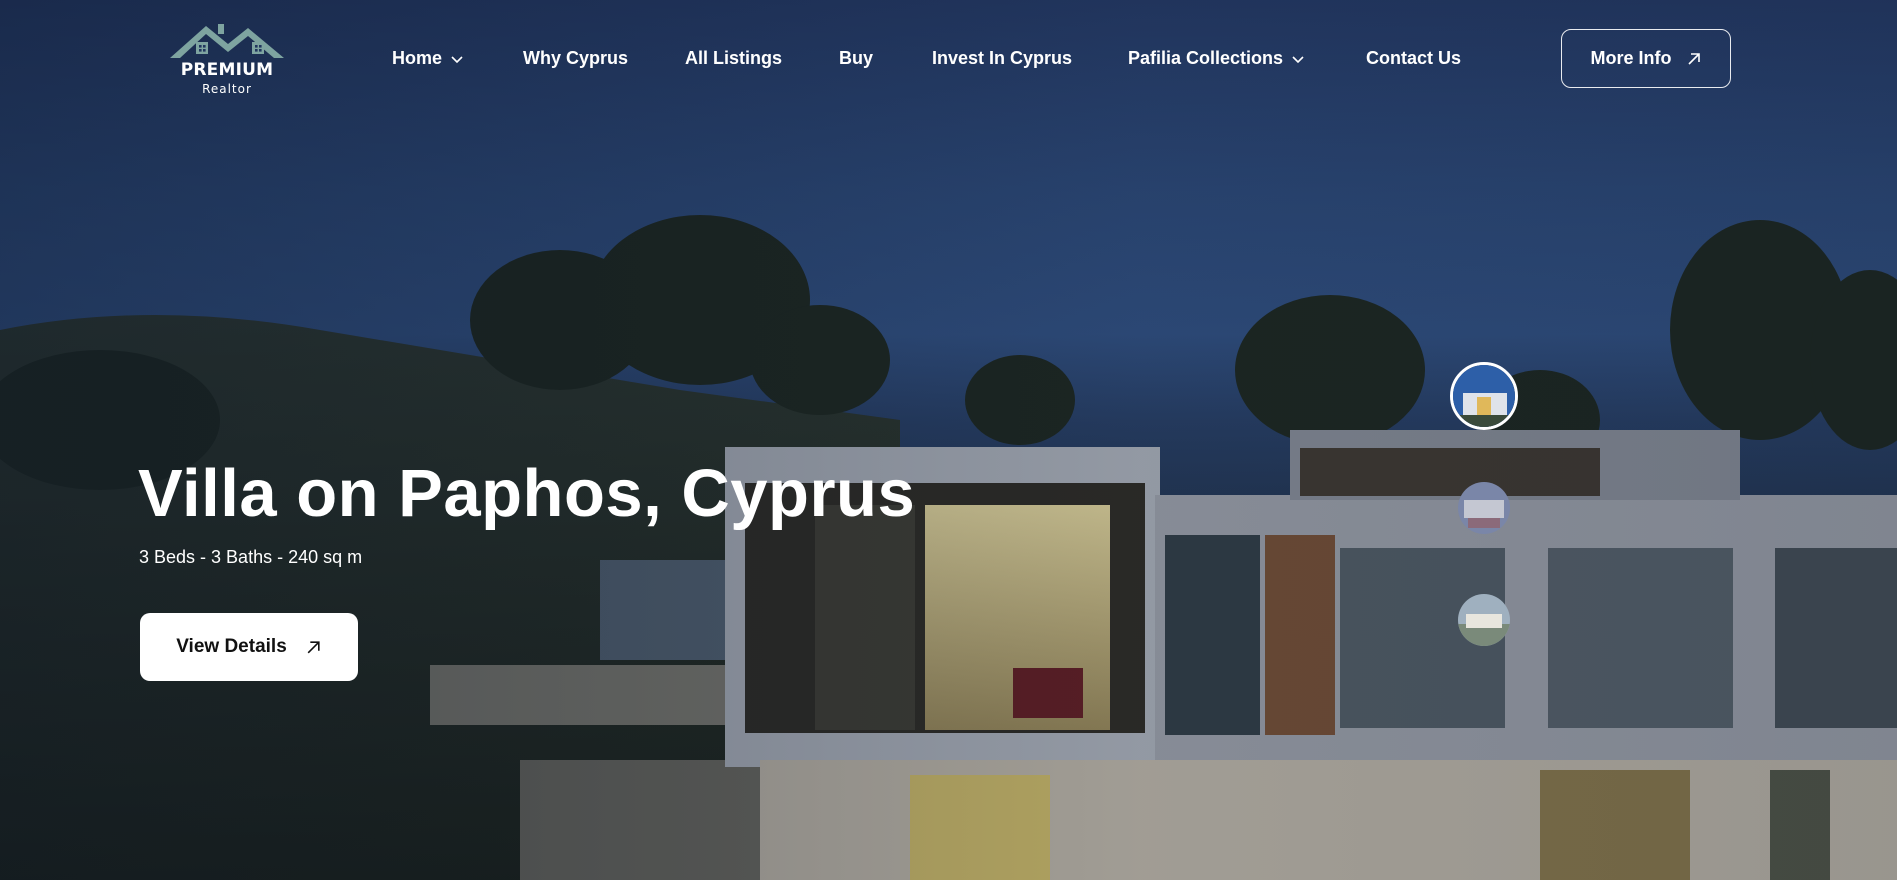 The height and width of the screenshot is (880, 1897). I want to click on exterior-pool-thumbnail, so click(1484, 620).